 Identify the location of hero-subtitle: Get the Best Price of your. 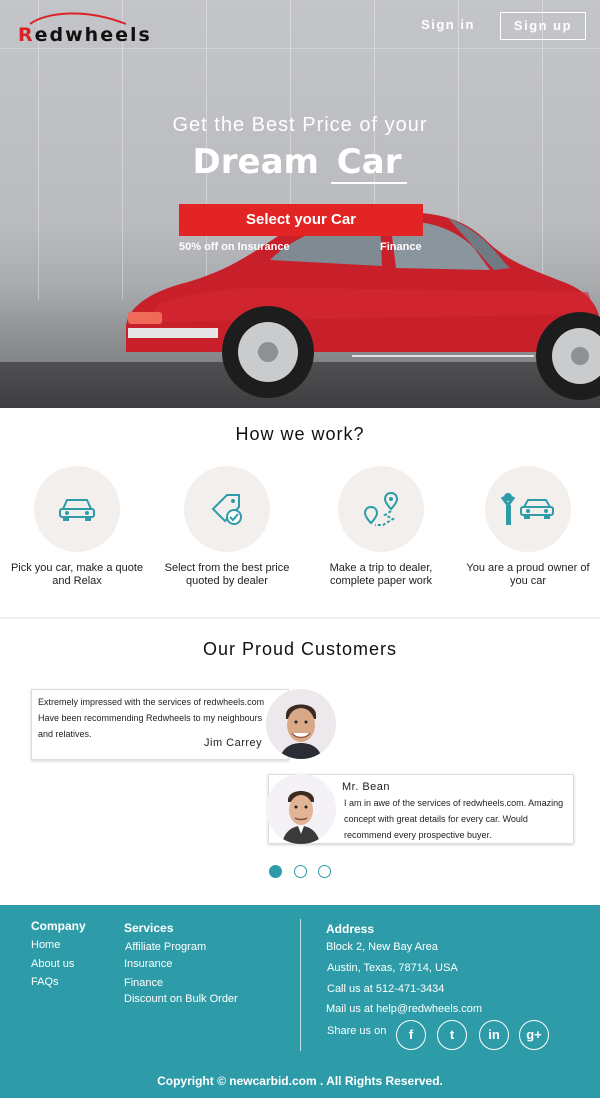
(300, 125).